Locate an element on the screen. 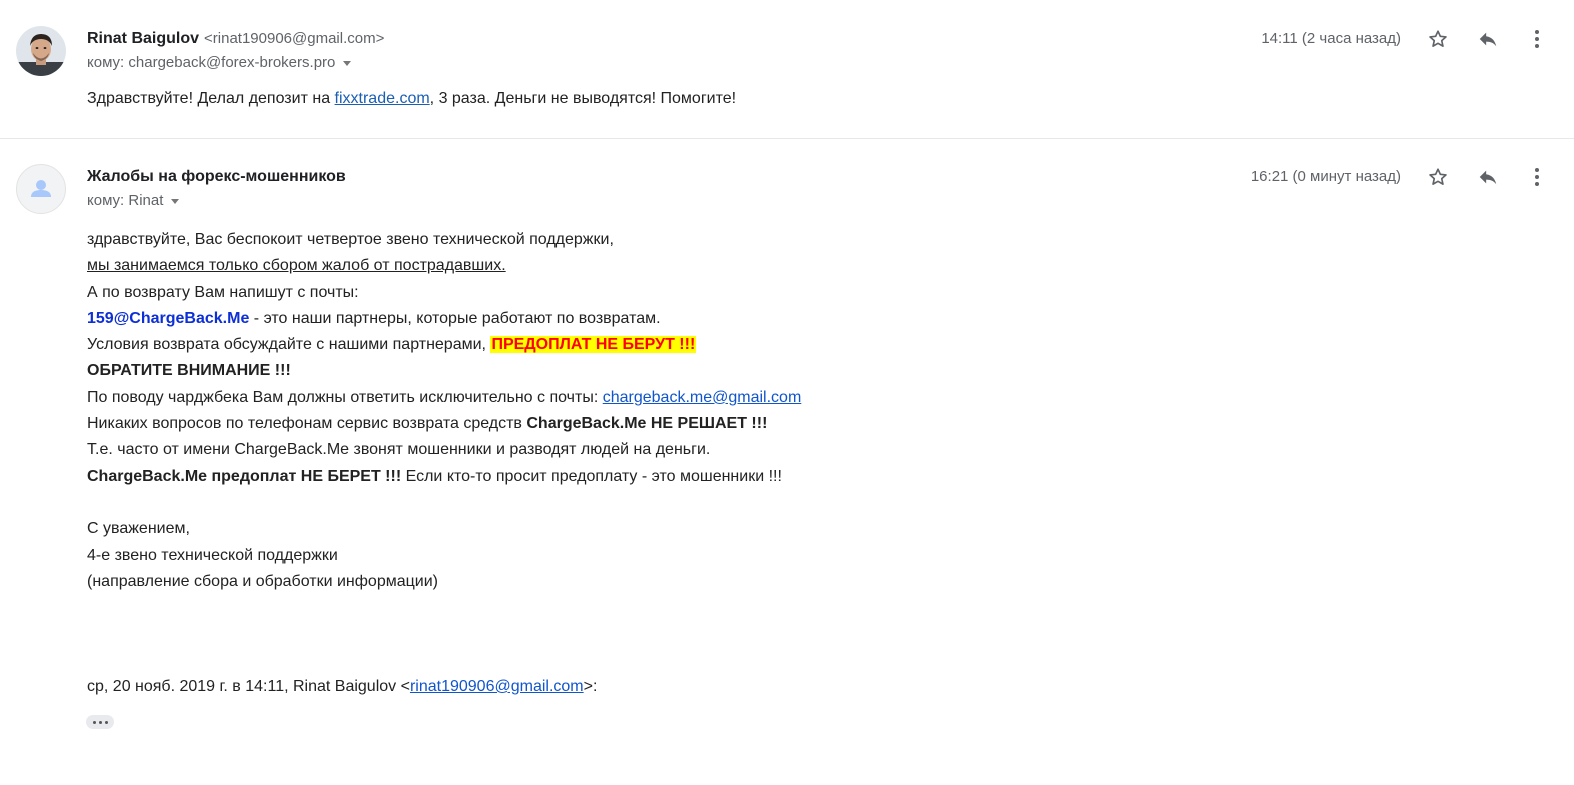 The height and width of the screenshot is (785, 1574). recipient-details: кому: chargeback@forex-brokers.pro is located at coordinates (219, 63).